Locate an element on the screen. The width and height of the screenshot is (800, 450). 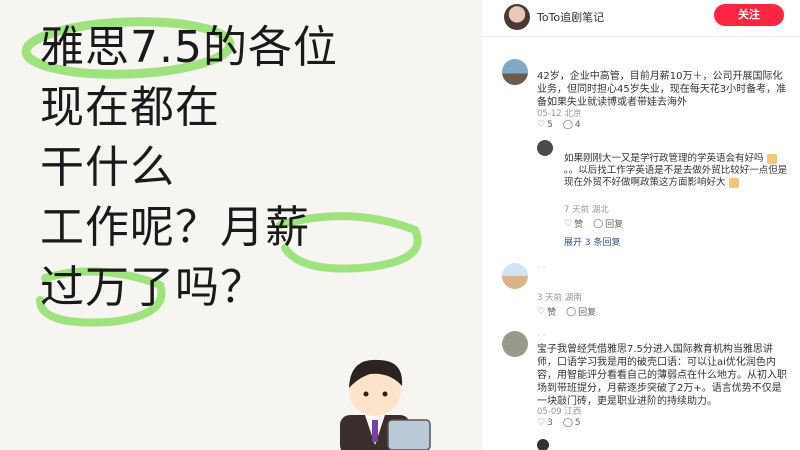
like-count: 5 is located at coordinates (550, 125).